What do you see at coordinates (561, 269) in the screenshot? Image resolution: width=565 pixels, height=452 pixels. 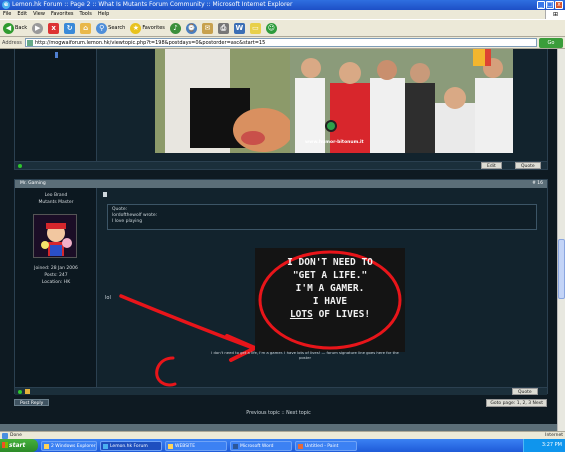 I see `scrollbar-thumb` at bounding box center [561, 269].